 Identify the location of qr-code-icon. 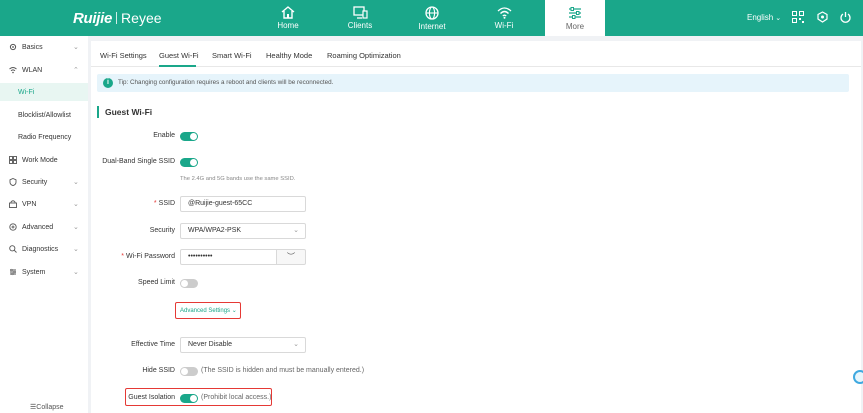
(798, 17).